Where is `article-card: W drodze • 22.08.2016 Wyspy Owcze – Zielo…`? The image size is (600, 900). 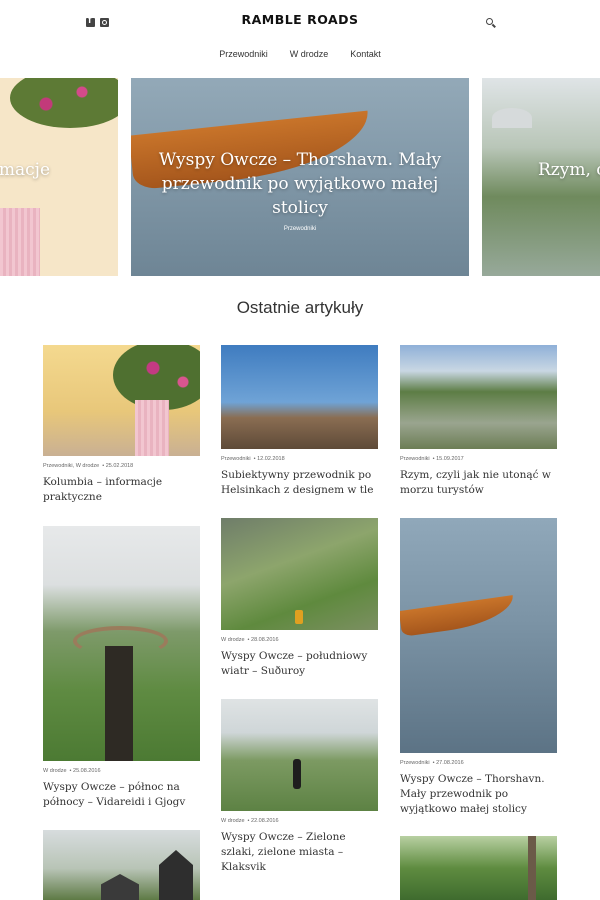
article-card: W drodze • 22.08.2016 Wyspy Owcze – Zielo… is located at coordinates (299, 787).